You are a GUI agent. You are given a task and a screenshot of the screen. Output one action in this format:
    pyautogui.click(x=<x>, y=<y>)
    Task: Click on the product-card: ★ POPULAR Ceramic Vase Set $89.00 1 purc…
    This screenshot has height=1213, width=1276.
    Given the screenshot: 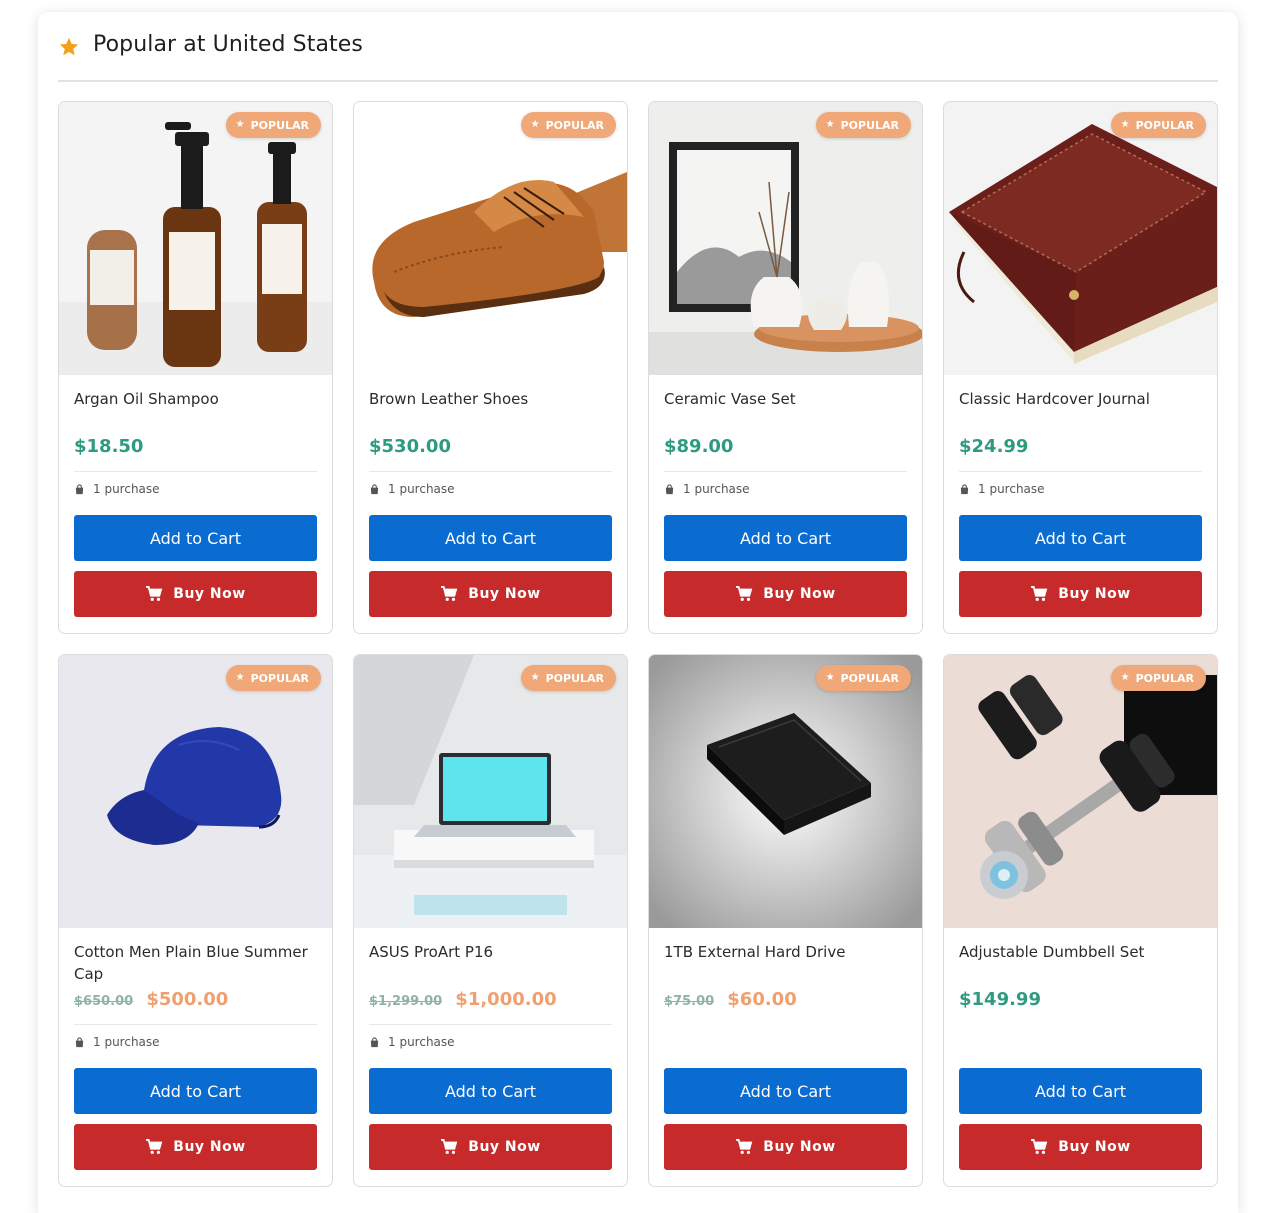 What is the action you would take?
    pyautogui.click(x=785, y=367)
    